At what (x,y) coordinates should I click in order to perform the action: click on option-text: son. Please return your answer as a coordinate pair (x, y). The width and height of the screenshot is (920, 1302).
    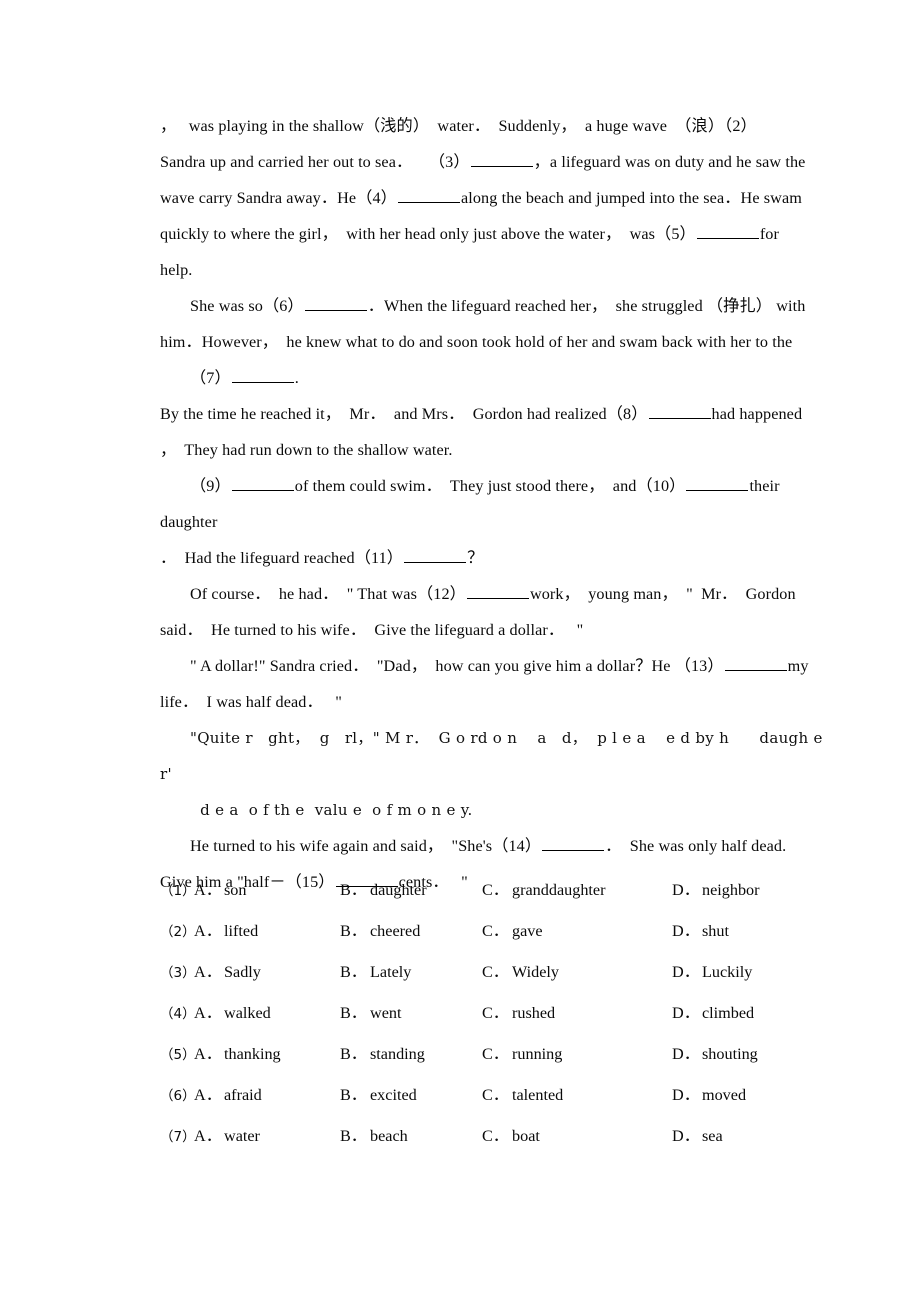
    Looking at the image, I should click on (235, 890).